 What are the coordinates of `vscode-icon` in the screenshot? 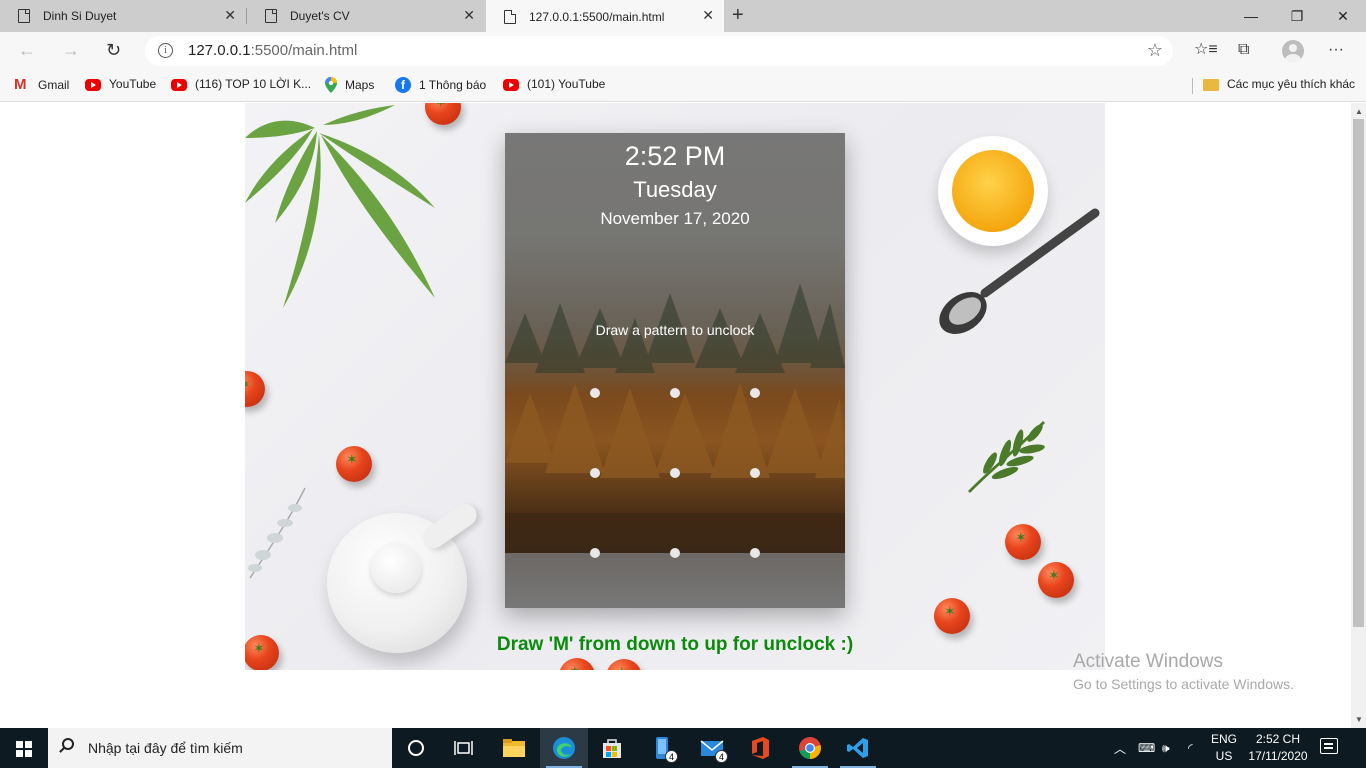 It's located at (857, 748).